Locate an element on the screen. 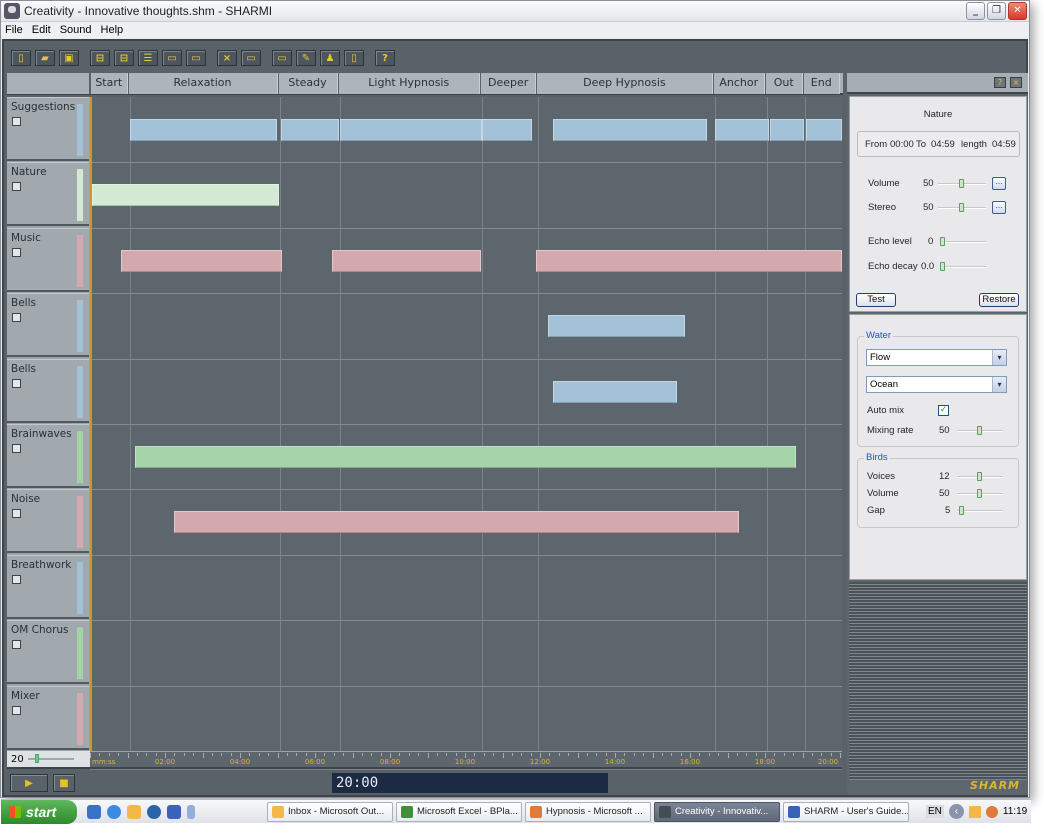 The image size is (1044, 838). echo-level-slider is located at coordinates (963, 241).